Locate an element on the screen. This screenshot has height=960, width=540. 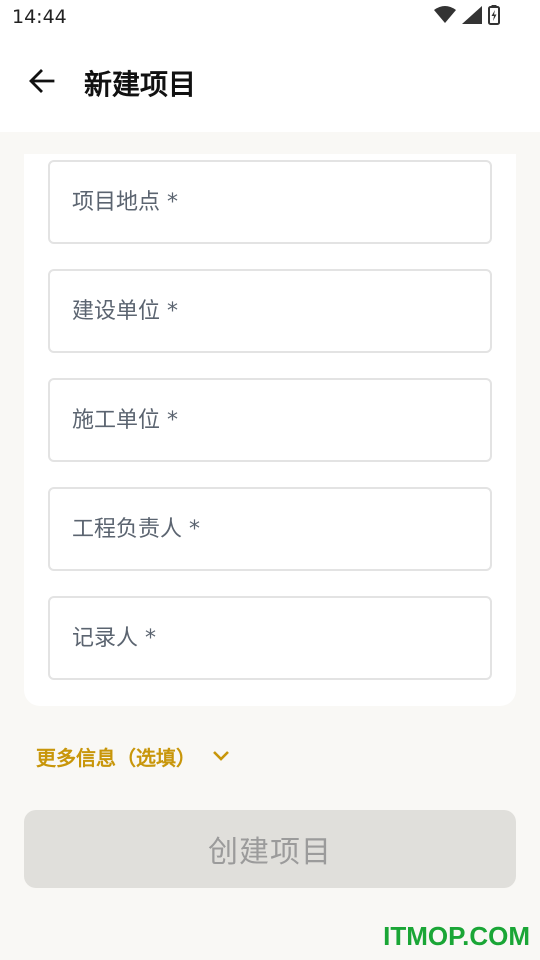
page-title: 新建项目 is located at coordinates (140, 84).